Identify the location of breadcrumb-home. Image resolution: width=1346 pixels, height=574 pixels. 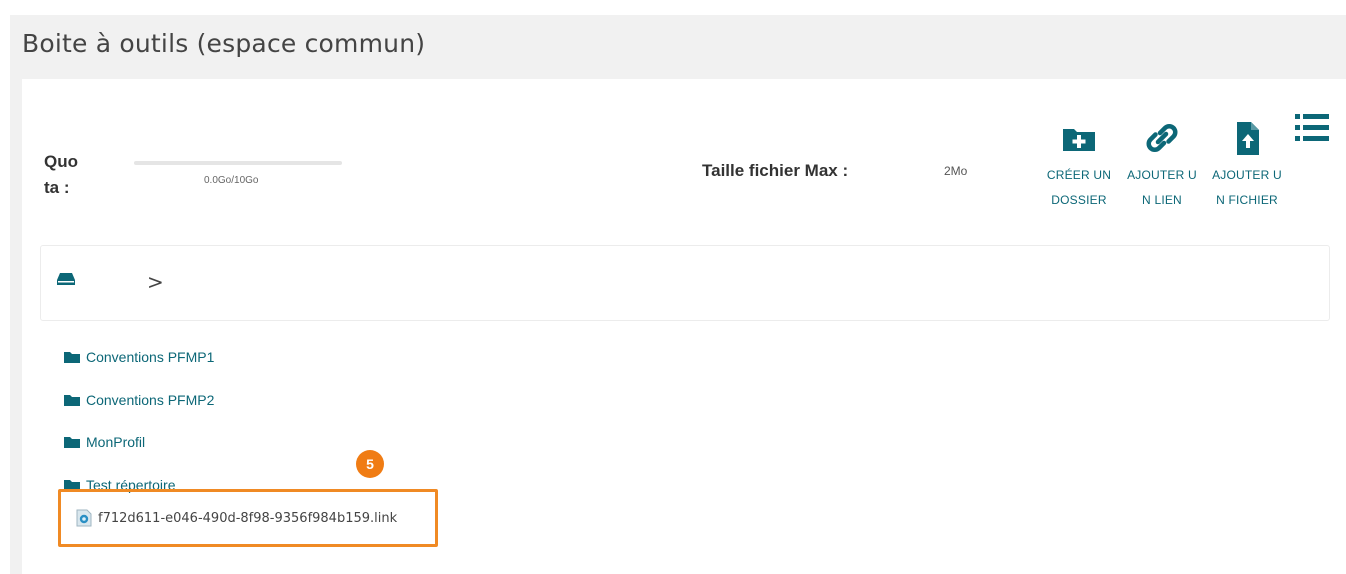
(66, 280).